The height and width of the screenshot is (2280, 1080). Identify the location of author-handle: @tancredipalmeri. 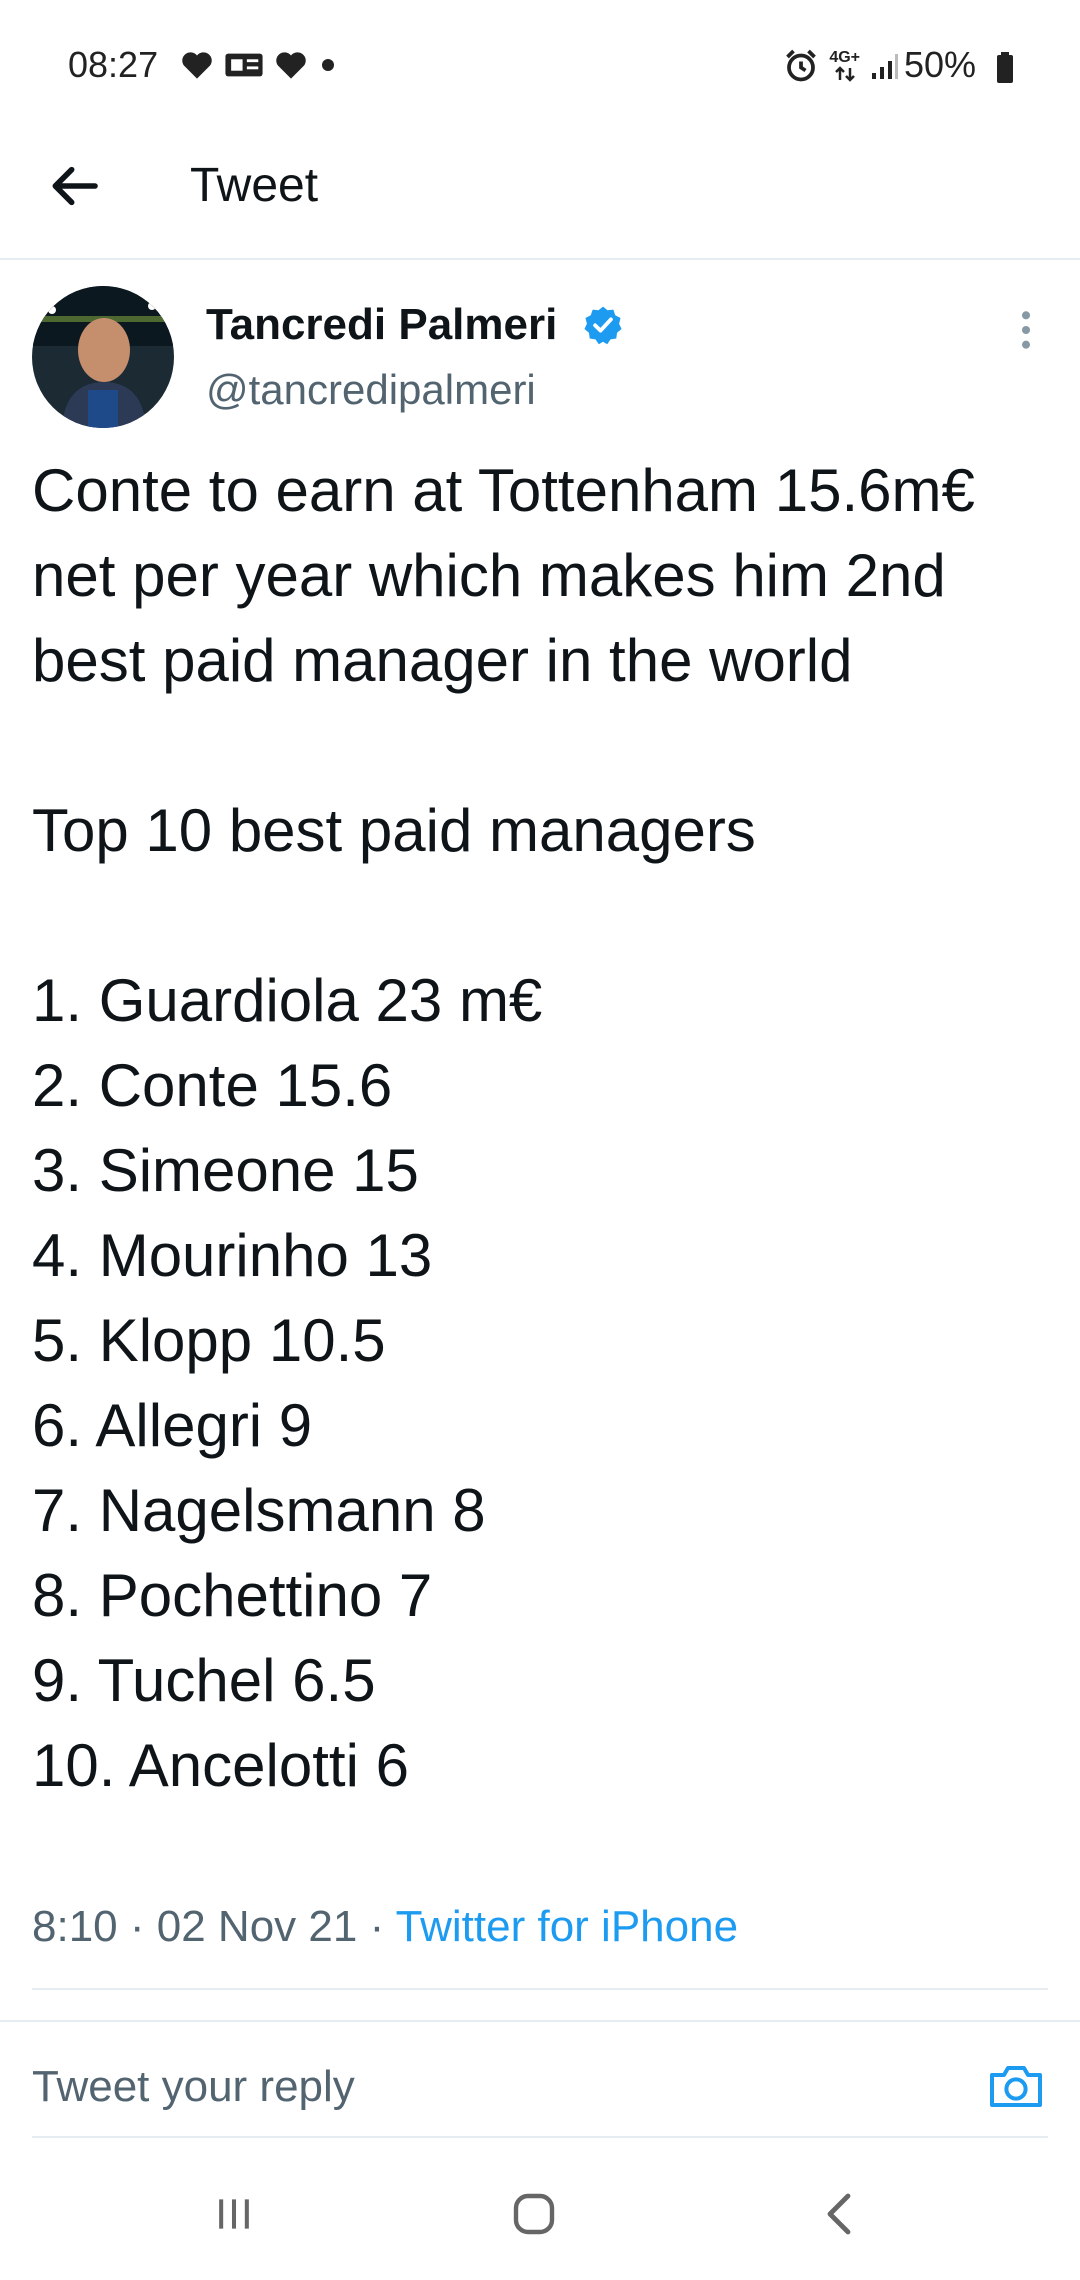
(371, 390).